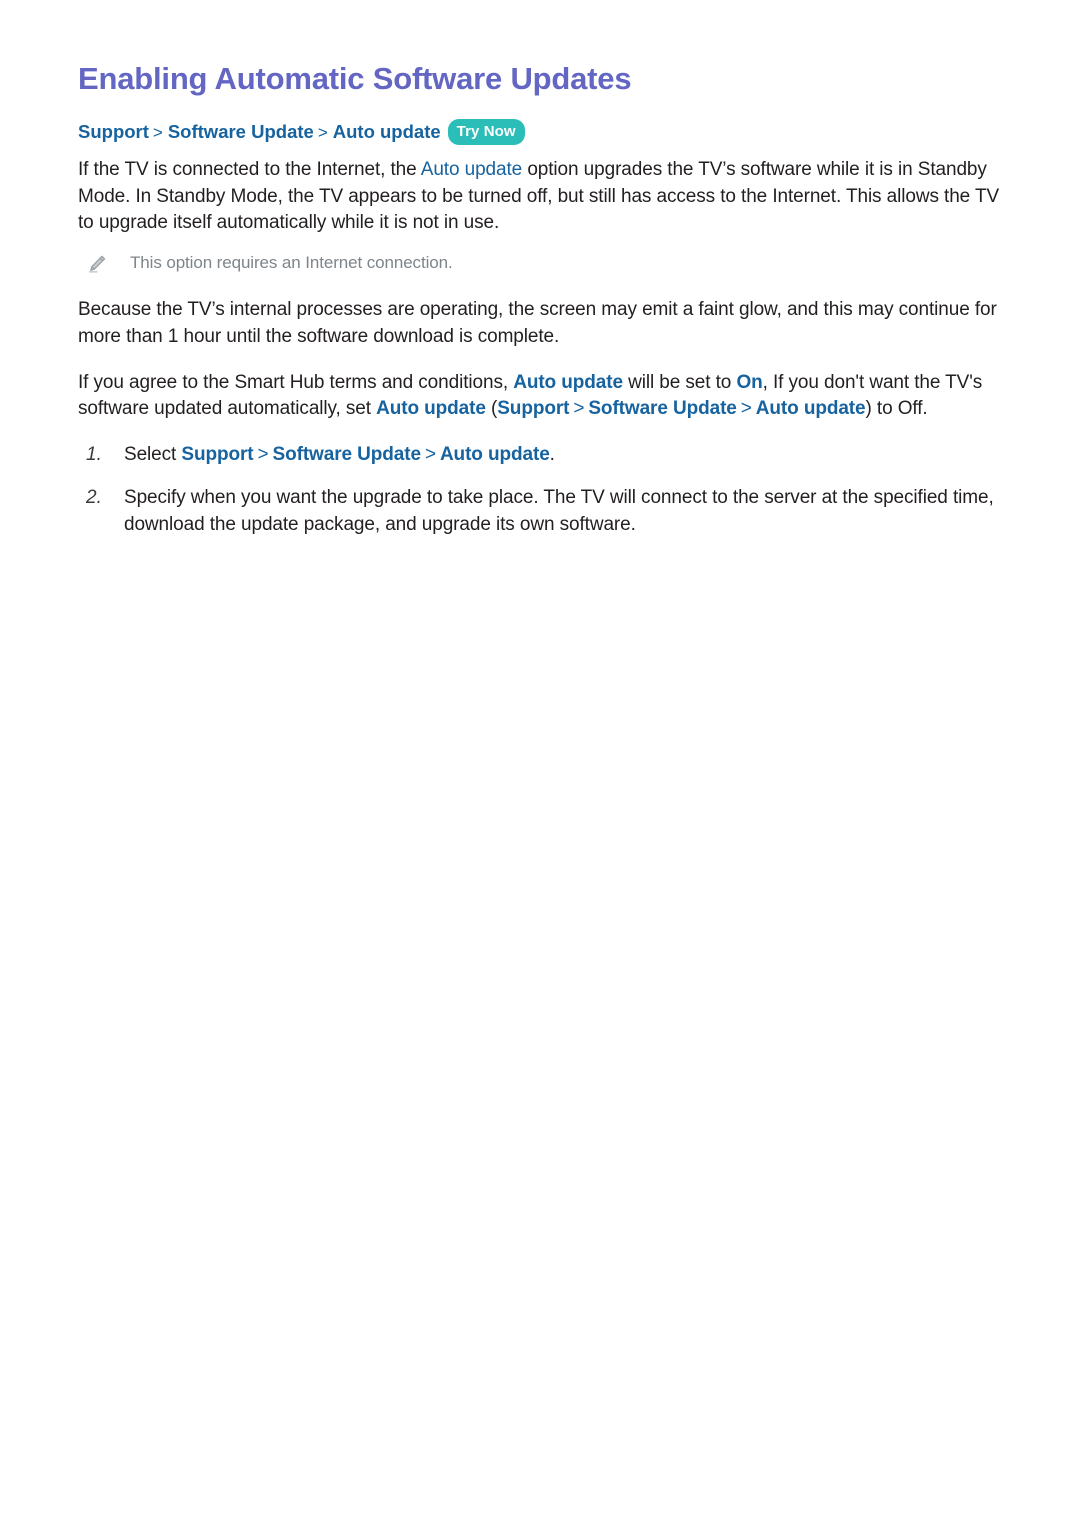 This screenshot has height=1527, width=1080. Describe the element at coordinates (896, 409) in the screenshot. I see `text-run: ) to Off.` at that location.